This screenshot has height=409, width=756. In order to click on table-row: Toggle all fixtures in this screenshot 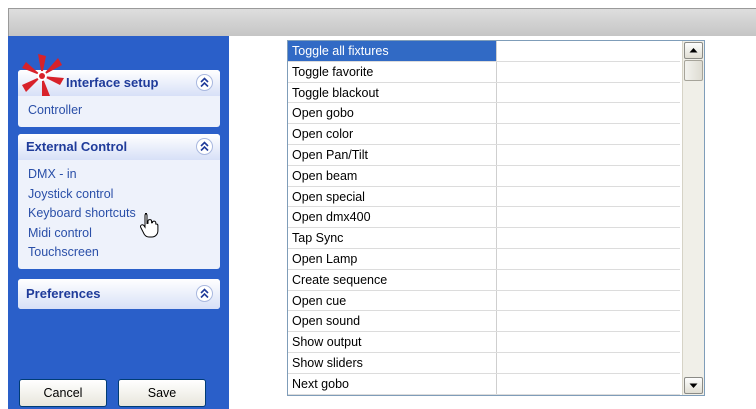, I will do `click(484, 51)`.